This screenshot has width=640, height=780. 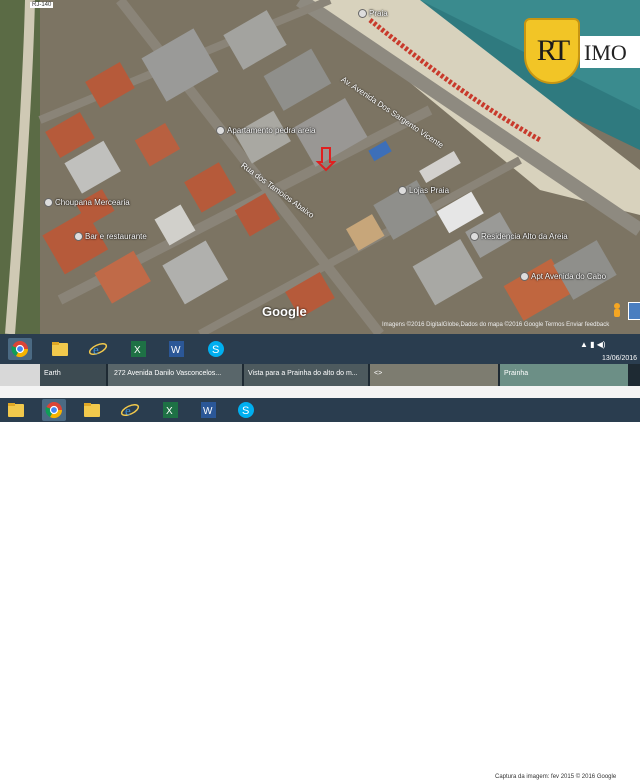 I want to click on map-label-residencia: Residencia Alto da Areia, so click(x=519, y=237).